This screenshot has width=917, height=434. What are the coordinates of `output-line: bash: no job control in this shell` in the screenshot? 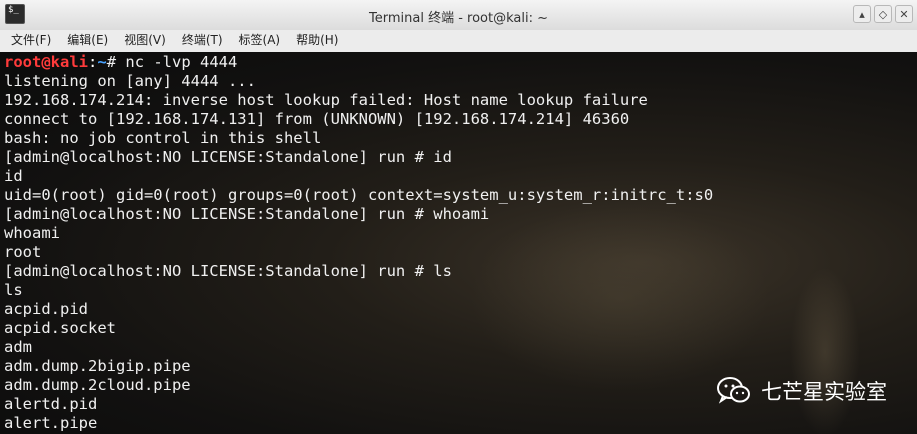 It's located at (163, 138).